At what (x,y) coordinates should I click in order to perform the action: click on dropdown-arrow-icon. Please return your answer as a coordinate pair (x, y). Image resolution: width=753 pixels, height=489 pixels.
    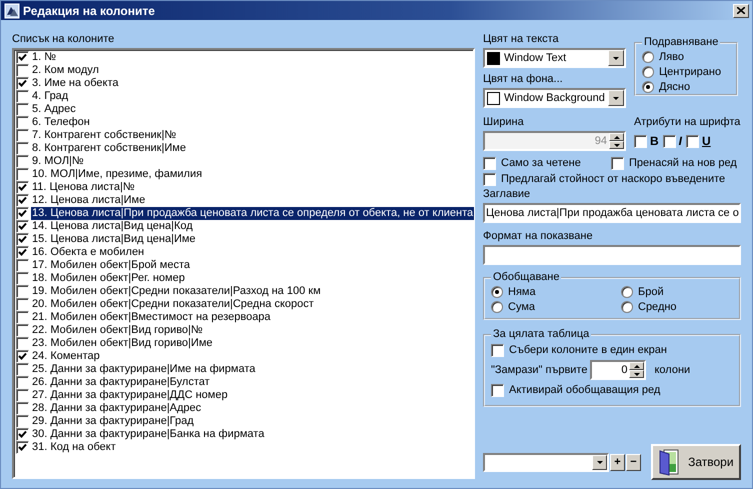
    Looking at the image, I should click on (616, 98).